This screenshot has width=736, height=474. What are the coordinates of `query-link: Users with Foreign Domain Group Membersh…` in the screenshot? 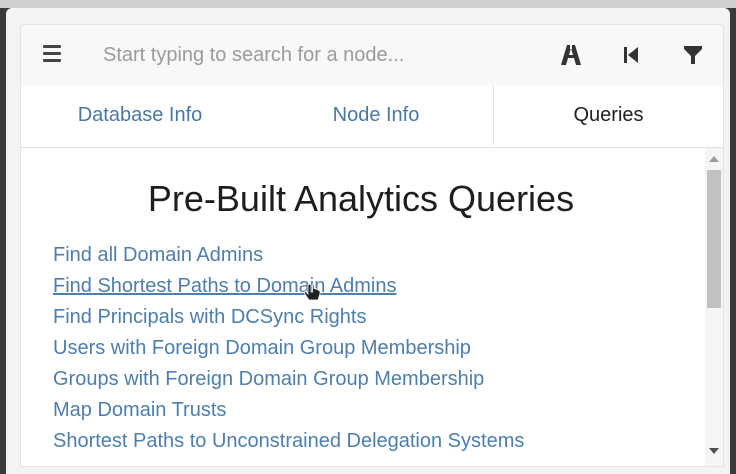 It's located at (262, 348).